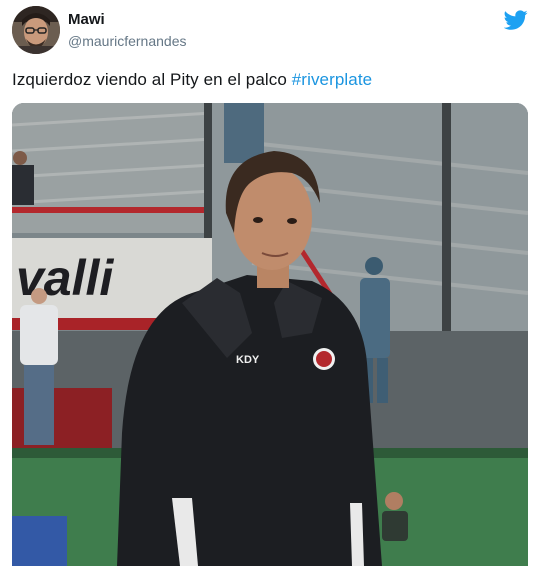  Describe the element at coordinates (332, 79) in the screenshot. I see `hashtag-link: #riverplate` at that location.